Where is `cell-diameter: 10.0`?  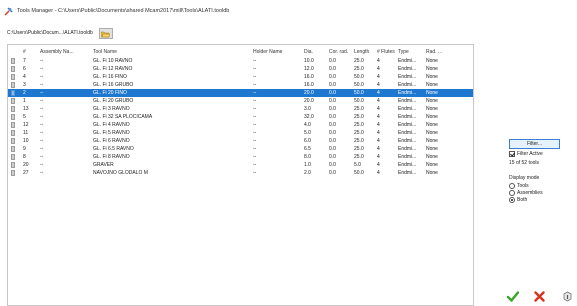 cell-diameter: 10.0 is located at coordinates (309, 61).